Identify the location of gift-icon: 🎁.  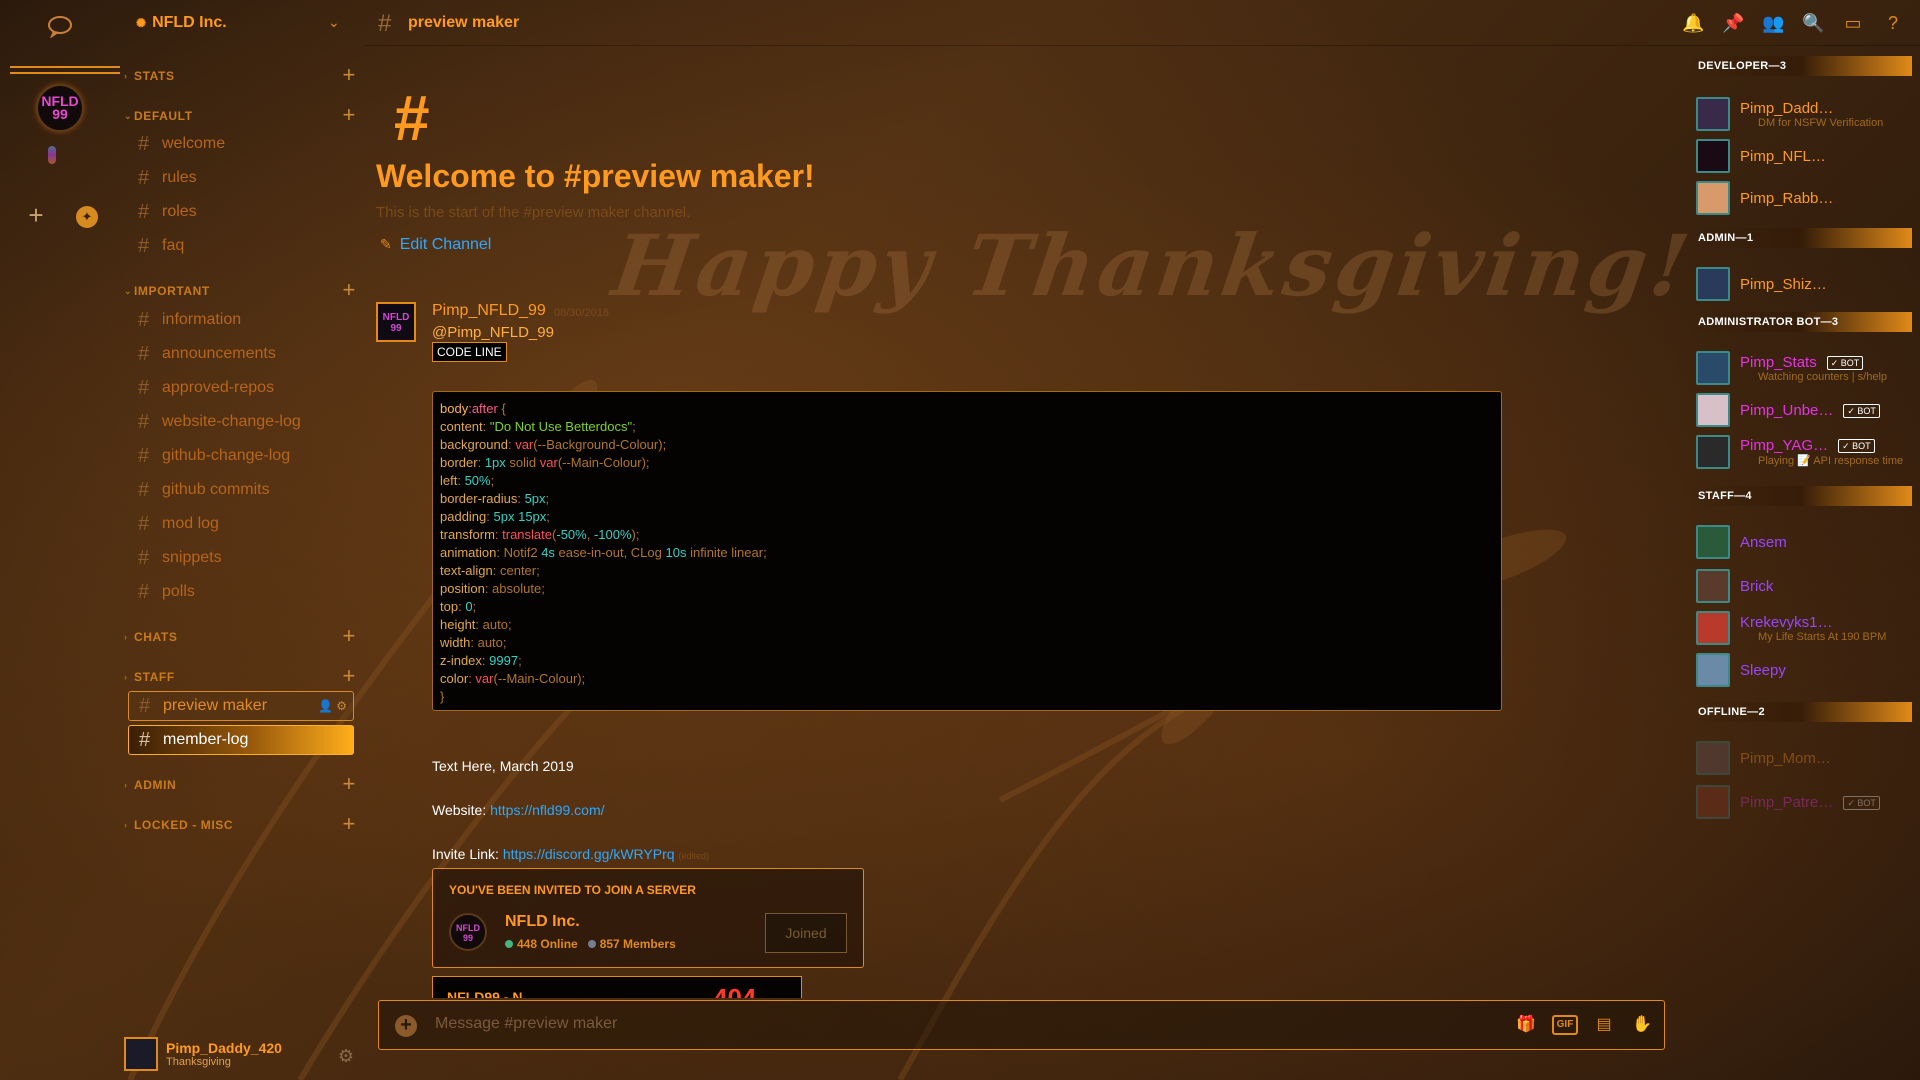
(1526, 1025).